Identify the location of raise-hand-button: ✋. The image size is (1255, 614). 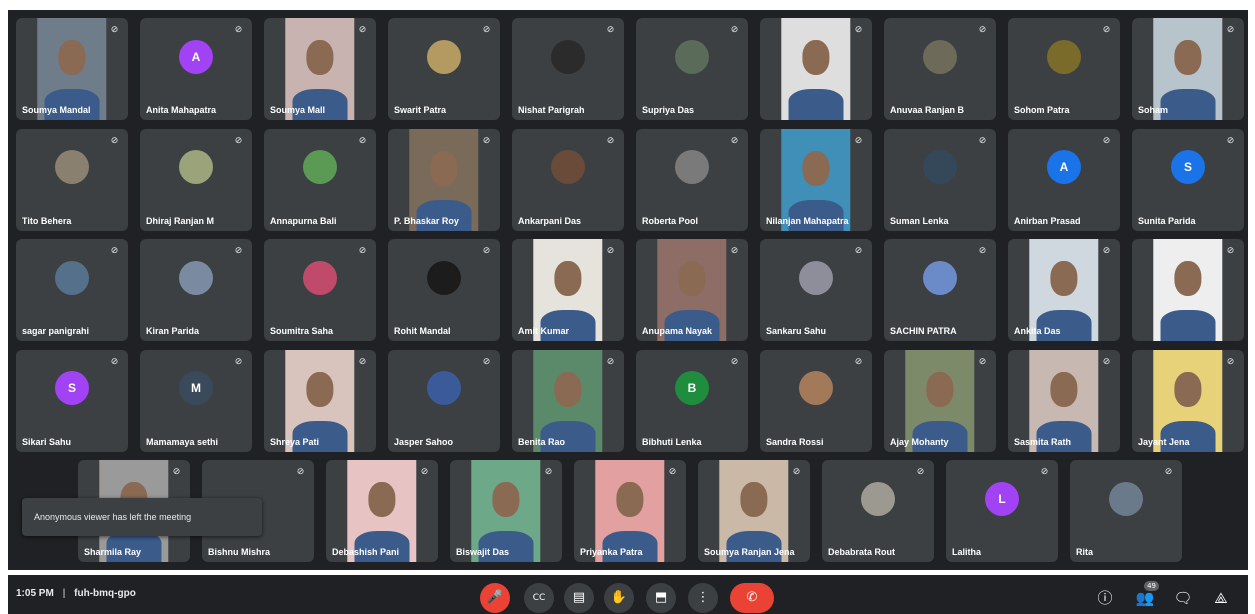
(619, 598).